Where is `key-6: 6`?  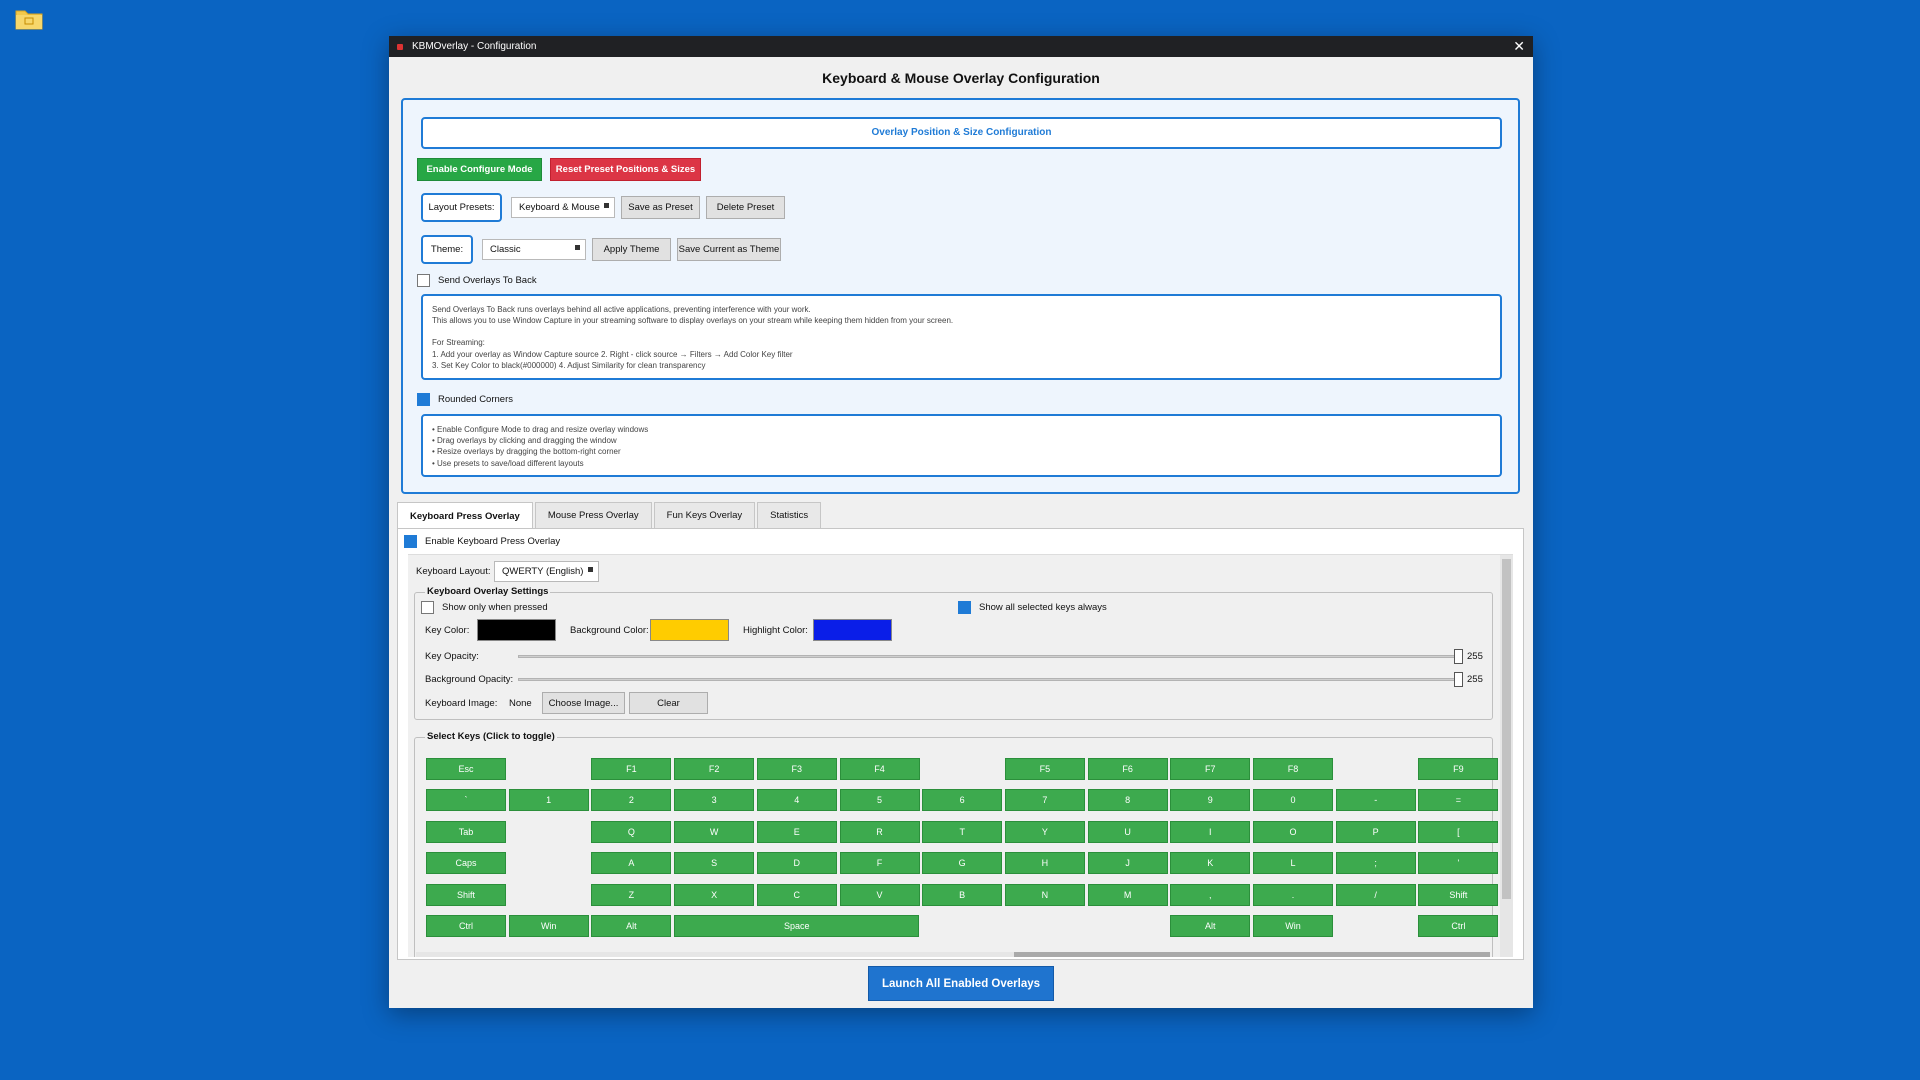 key-6: 6 is located at coordinates (962, 800).